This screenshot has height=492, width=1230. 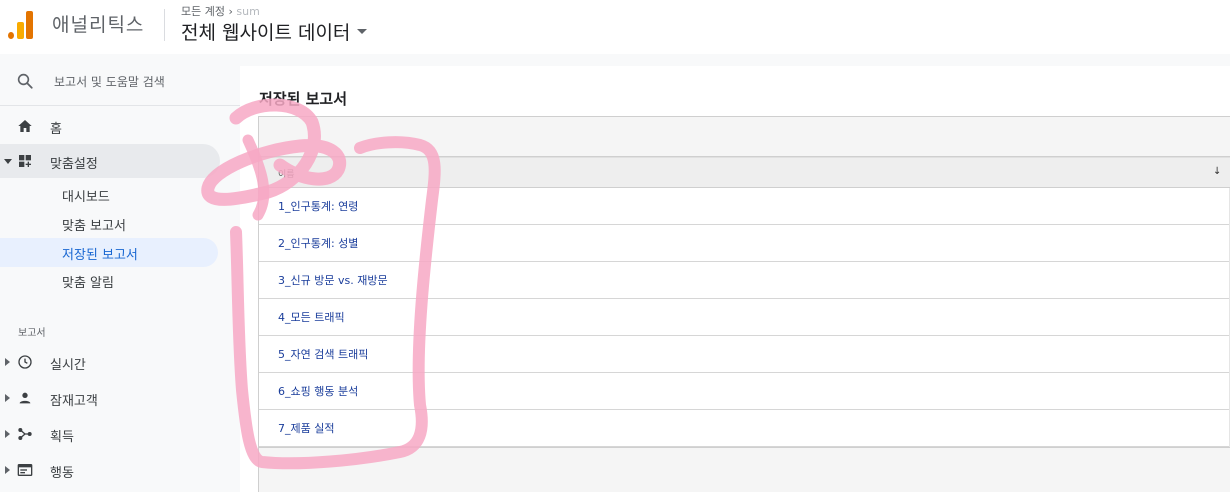 I want to click on behavior-icon, so click(x=25, y=470).